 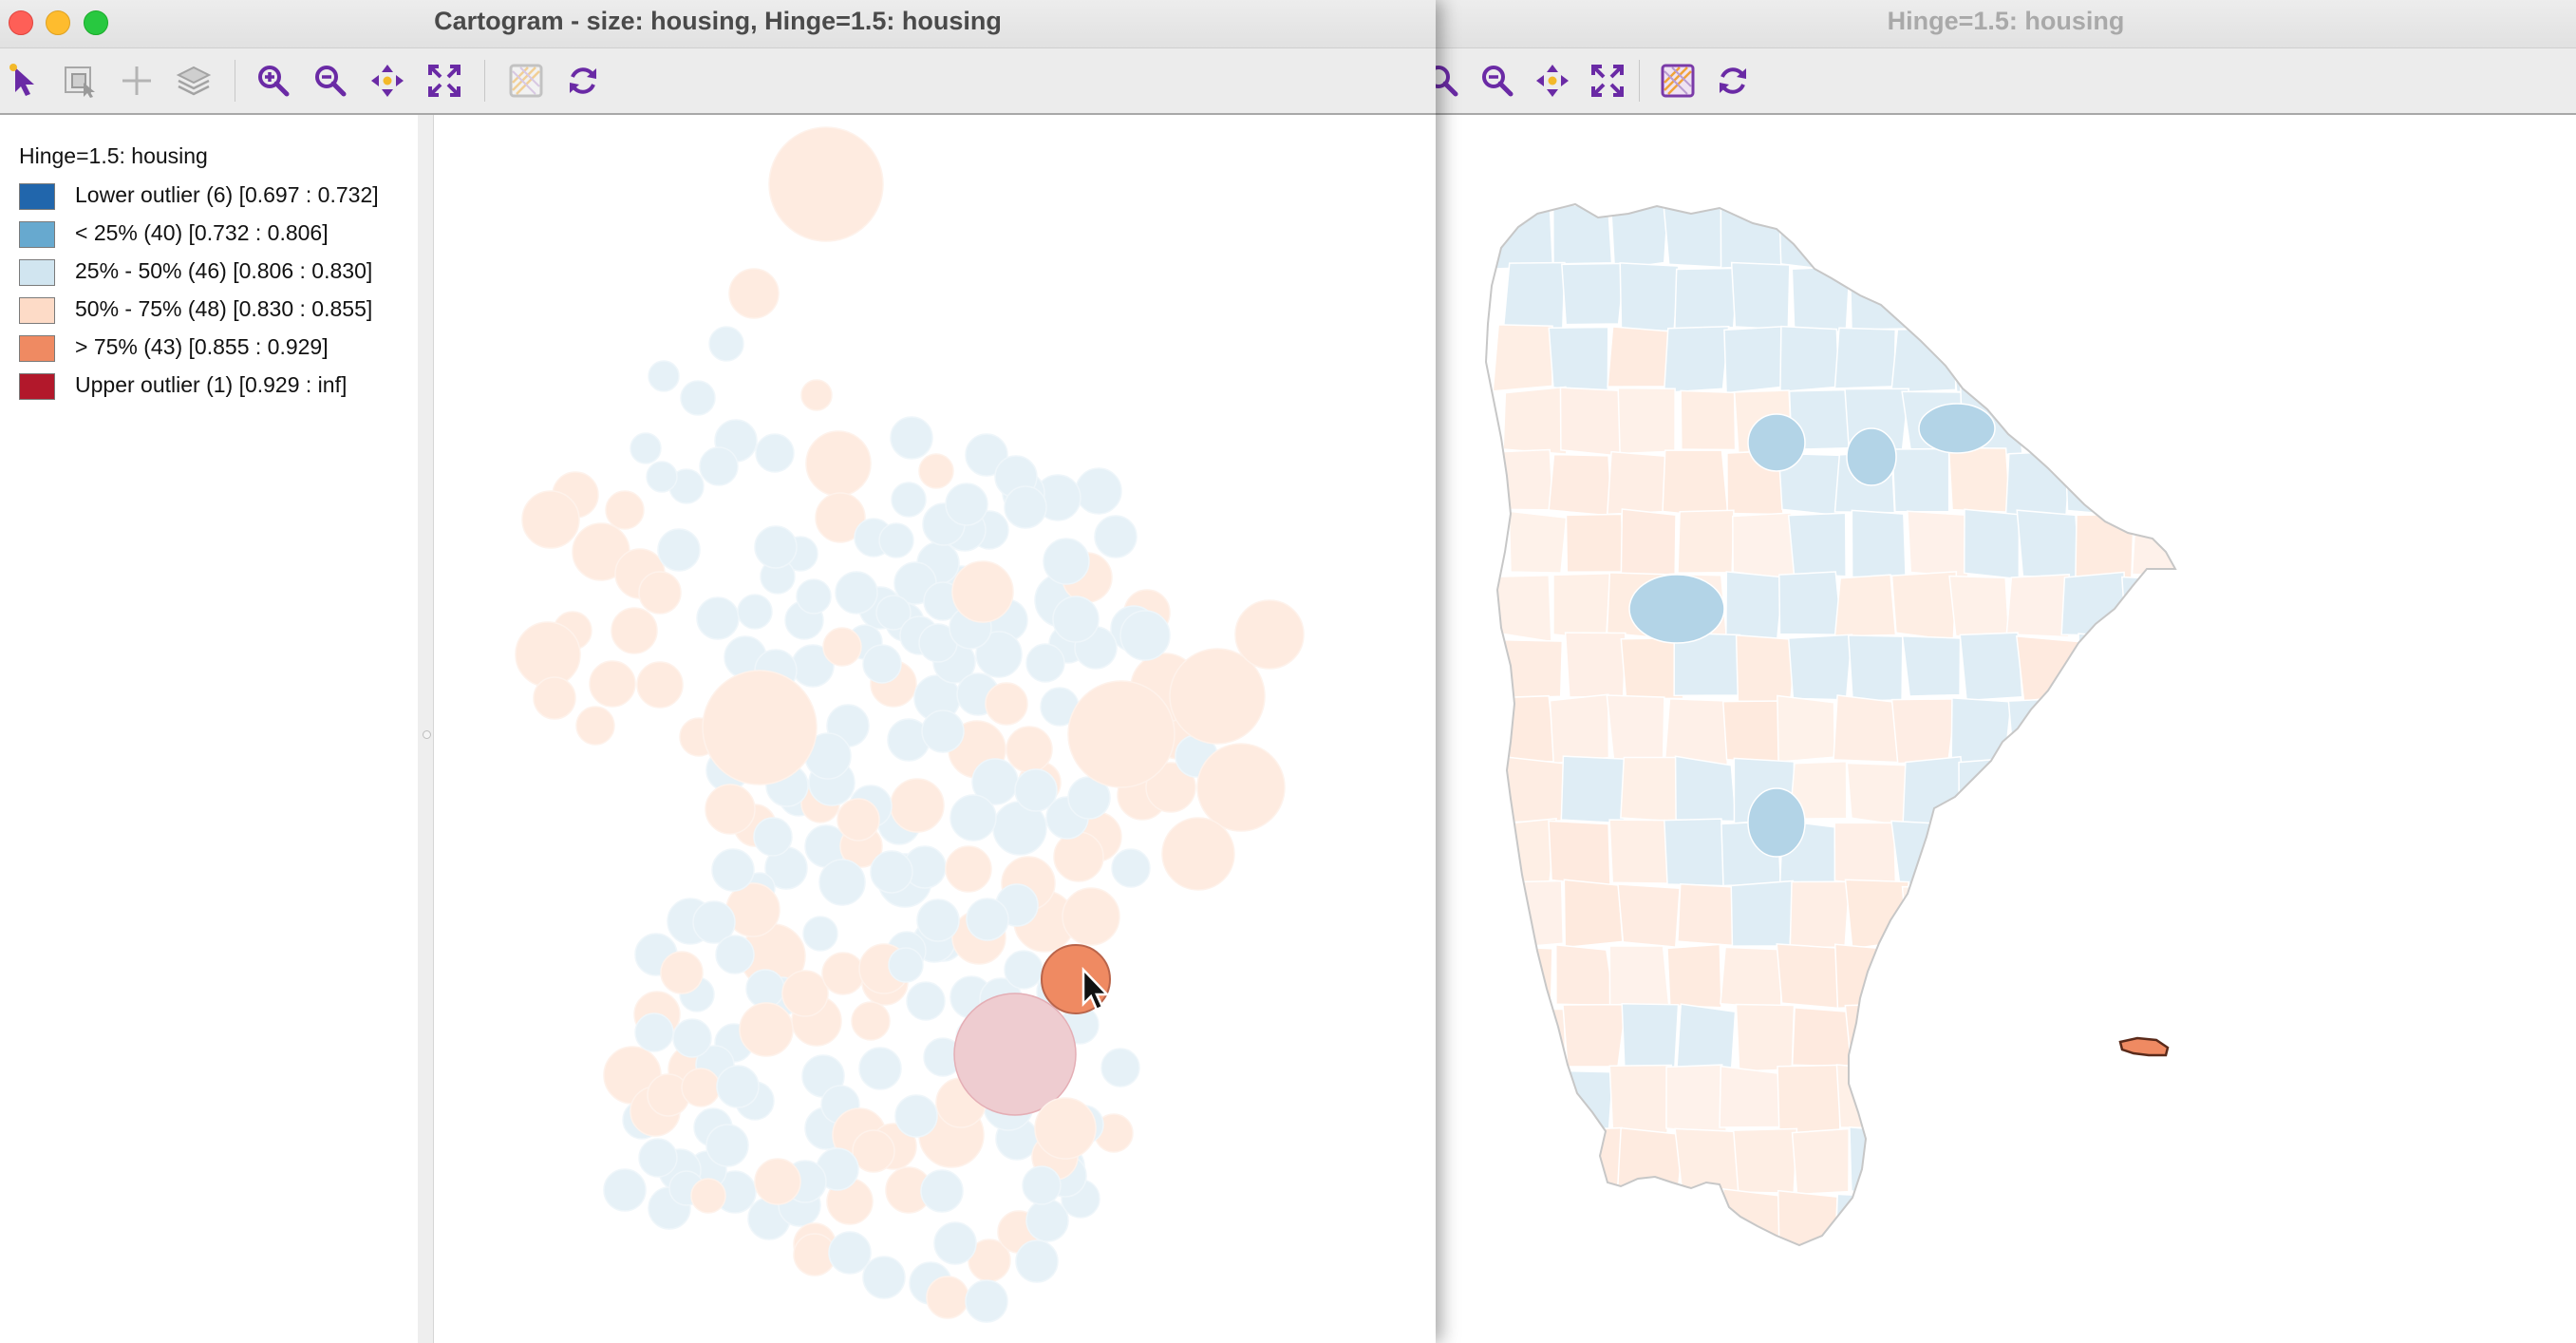 What do you see at coordinates (427, 735) in the screenshot?
I see `splitter-handle` at bounding box center [427, 735].